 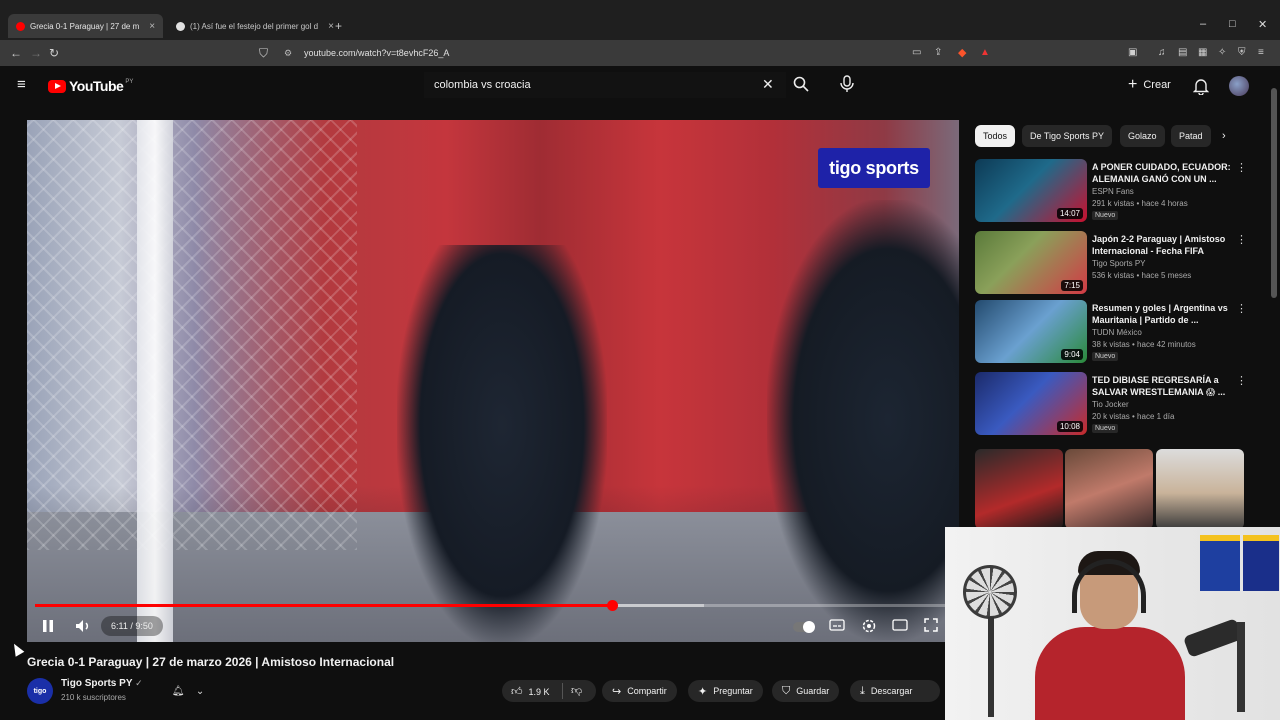 What do you see at coordinates (83, 628) in the screenshot?
I see `volume-icon` at bounding box center [83, 628].